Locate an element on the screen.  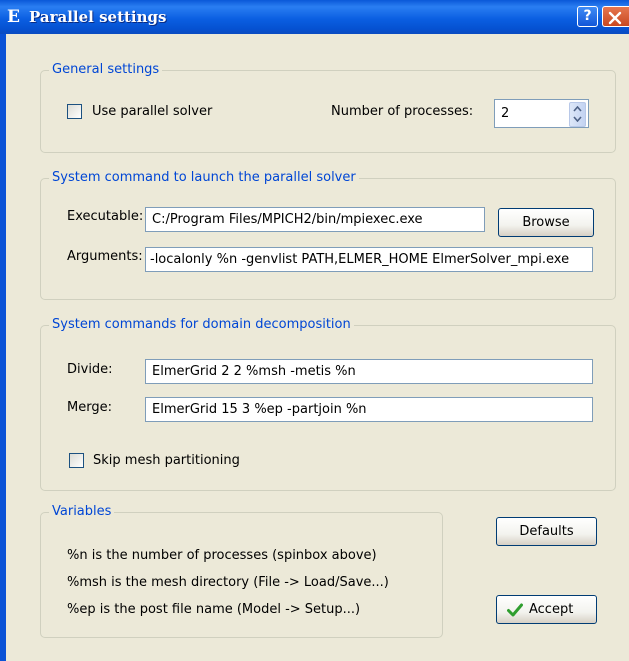
title-bar: E Parallel settings ? is located at coordinates (314, 17).